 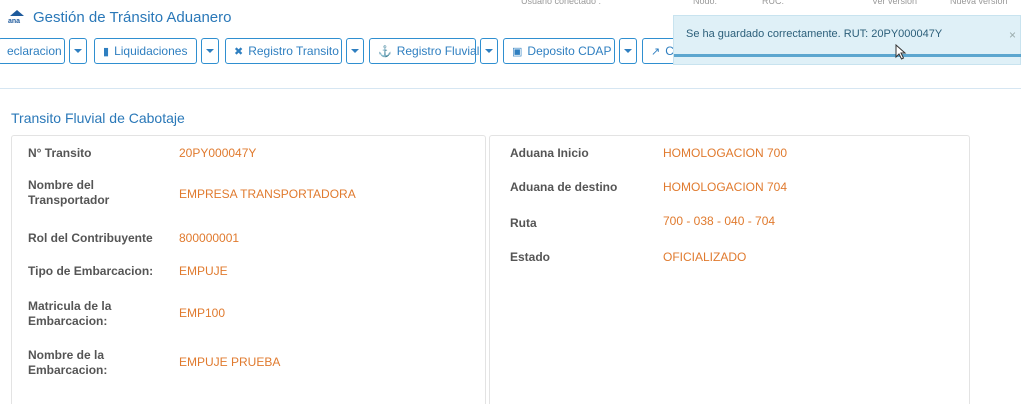 I want to click on field-label: N° Transito, so click(x=60, y=153).